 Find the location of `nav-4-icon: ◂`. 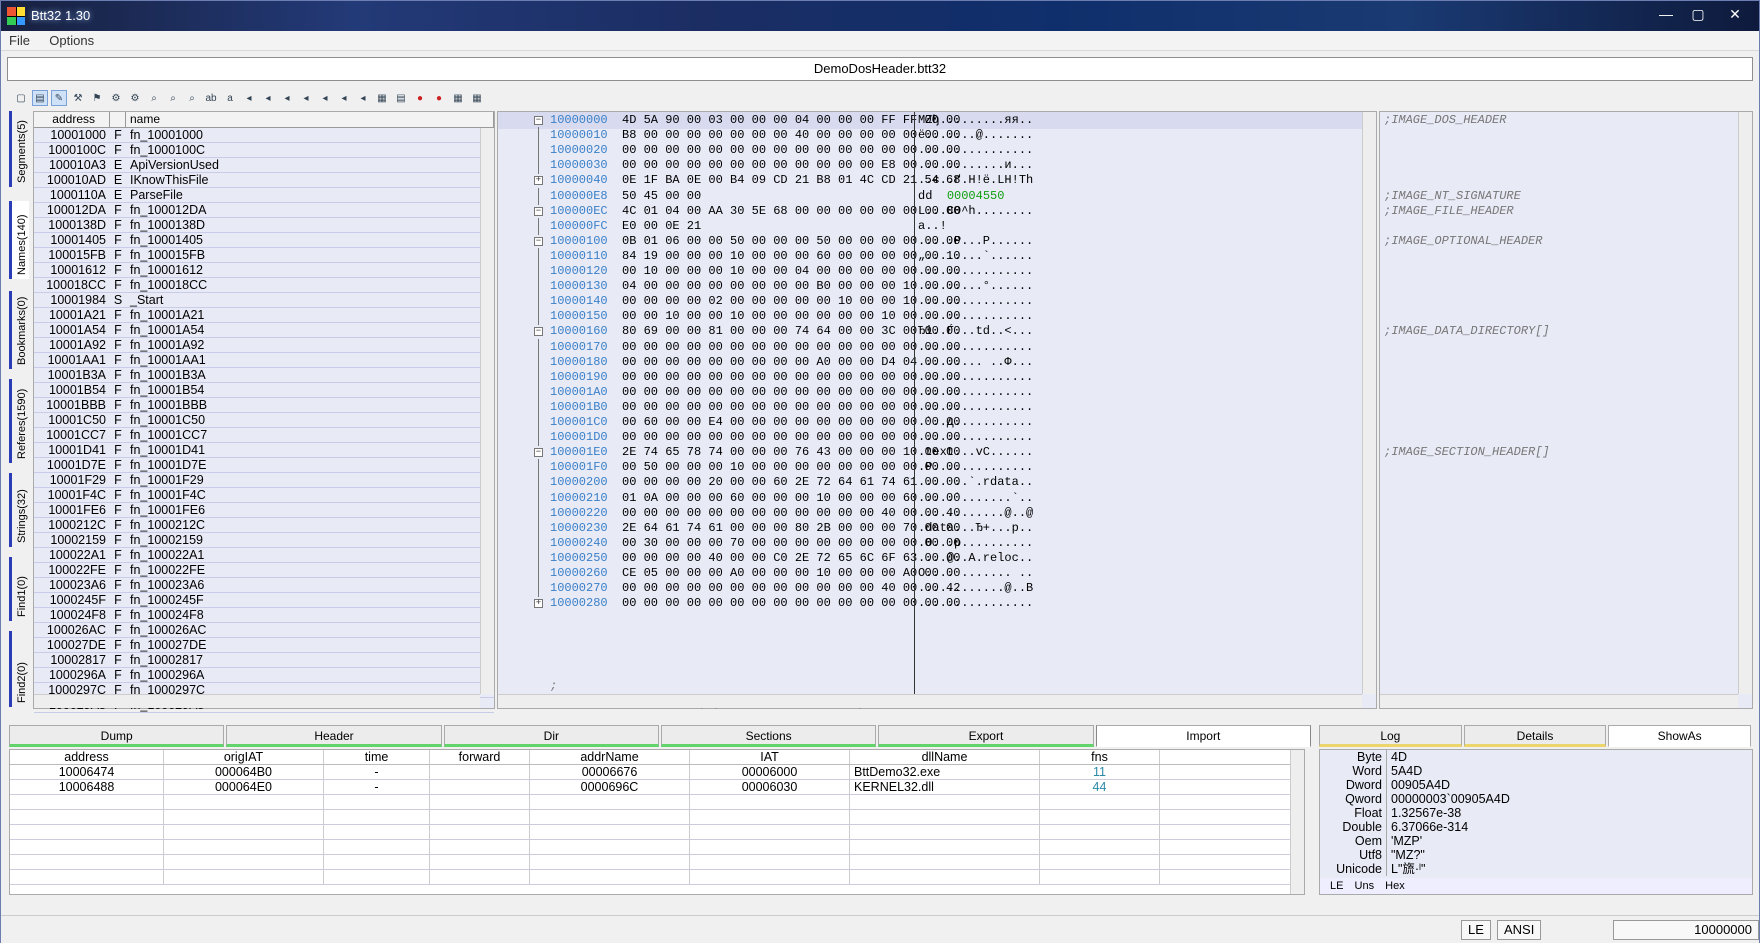

nav-4-icon: ◂ is located at coordinates (306, 98).